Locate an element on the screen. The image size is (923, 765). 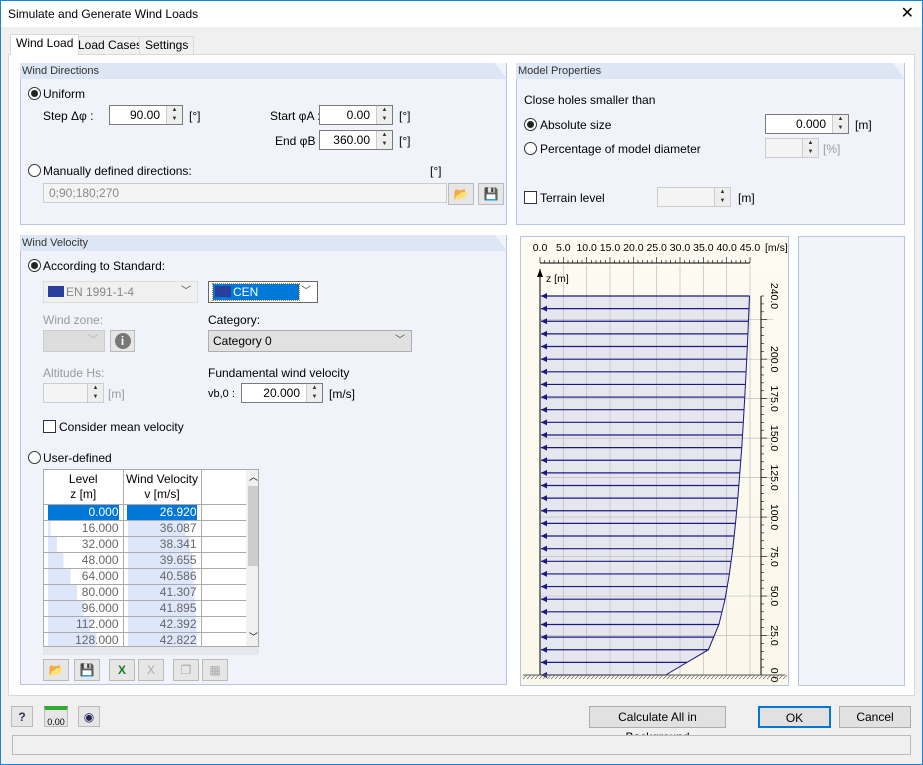
table-cell: 0.000 is located at coordinates (84, 512).